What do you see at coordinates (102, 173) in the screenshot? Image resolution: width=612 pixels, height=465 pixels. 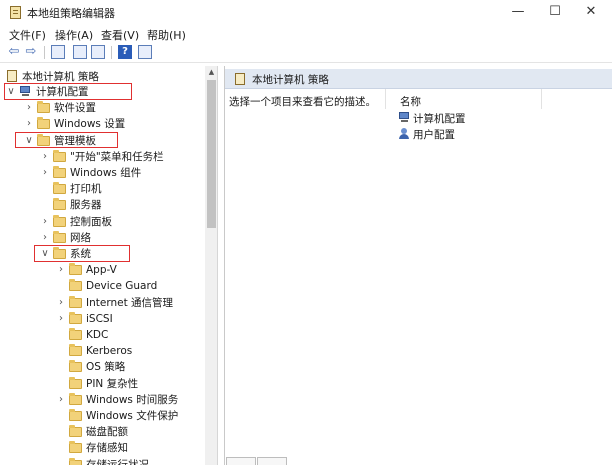 I see `tree-item: › Windows 组件` at bounding box center [102, 173].